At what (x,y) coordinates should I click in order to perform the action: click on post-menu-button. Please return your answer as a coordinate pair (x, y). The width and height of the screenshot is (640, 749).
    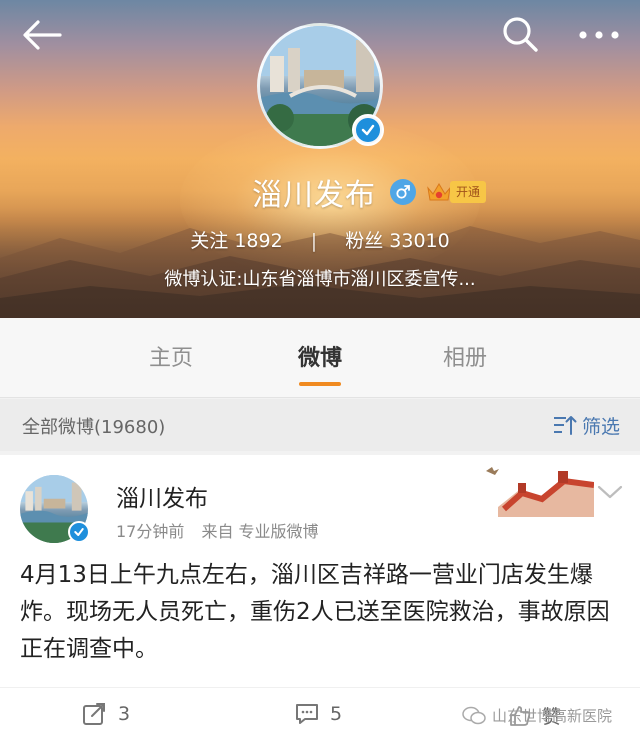
    Looking at the image, I should click on (610, 492).